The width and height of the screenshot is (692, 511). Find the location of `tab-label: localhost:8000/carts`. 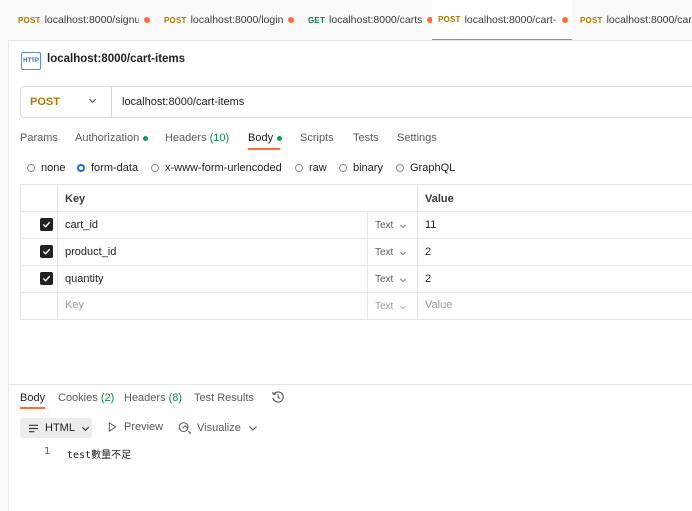

tab-label: localhost:8000/carts is located at coordinates (376, 20).